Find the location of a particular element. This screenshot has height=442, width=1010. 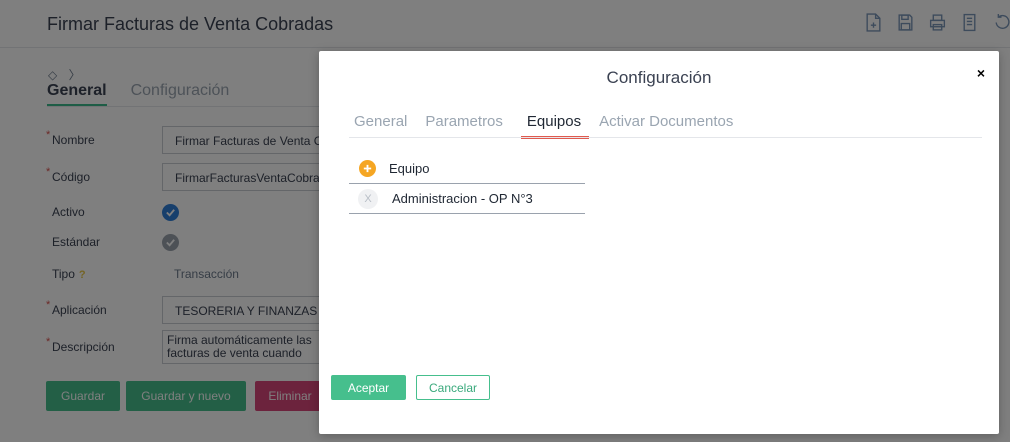

tab-parametros: Parametros is located at coordinates (467, 125).